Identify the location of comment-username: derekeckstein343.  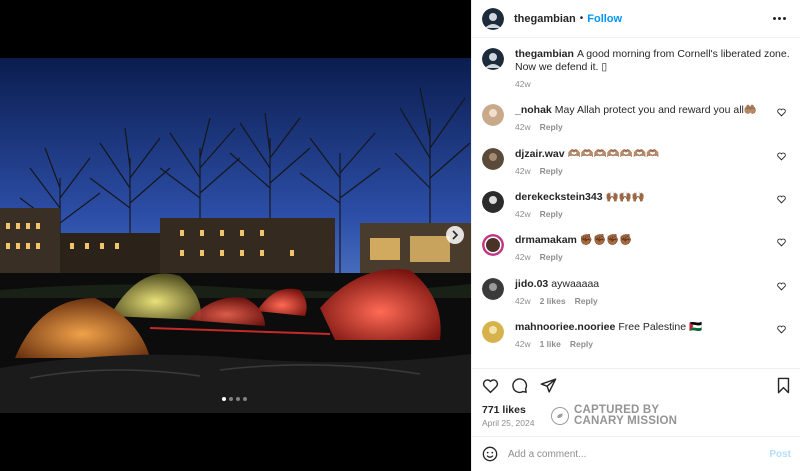
(559, 197).